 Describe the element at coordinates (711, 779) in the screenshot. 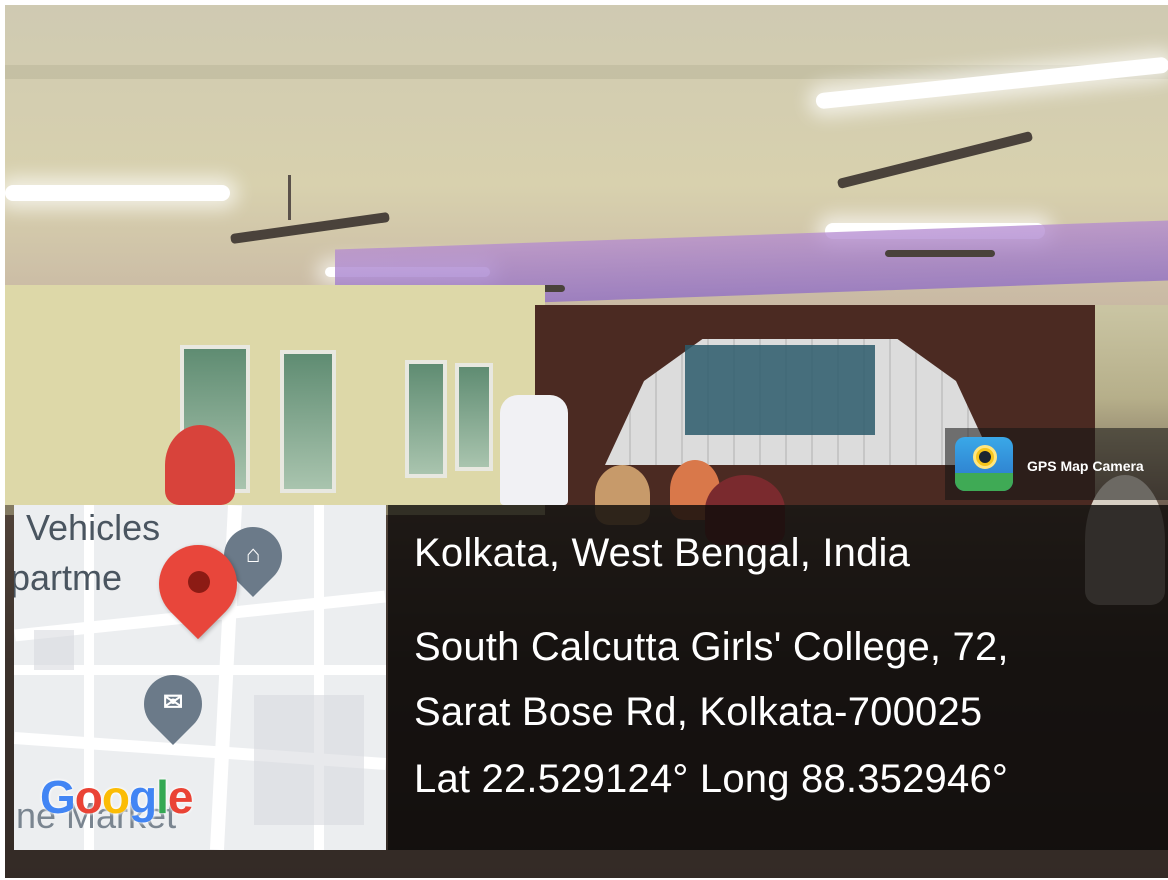

I see `coordinates: Lat 22.529124° Long 88.352946°` at that location.